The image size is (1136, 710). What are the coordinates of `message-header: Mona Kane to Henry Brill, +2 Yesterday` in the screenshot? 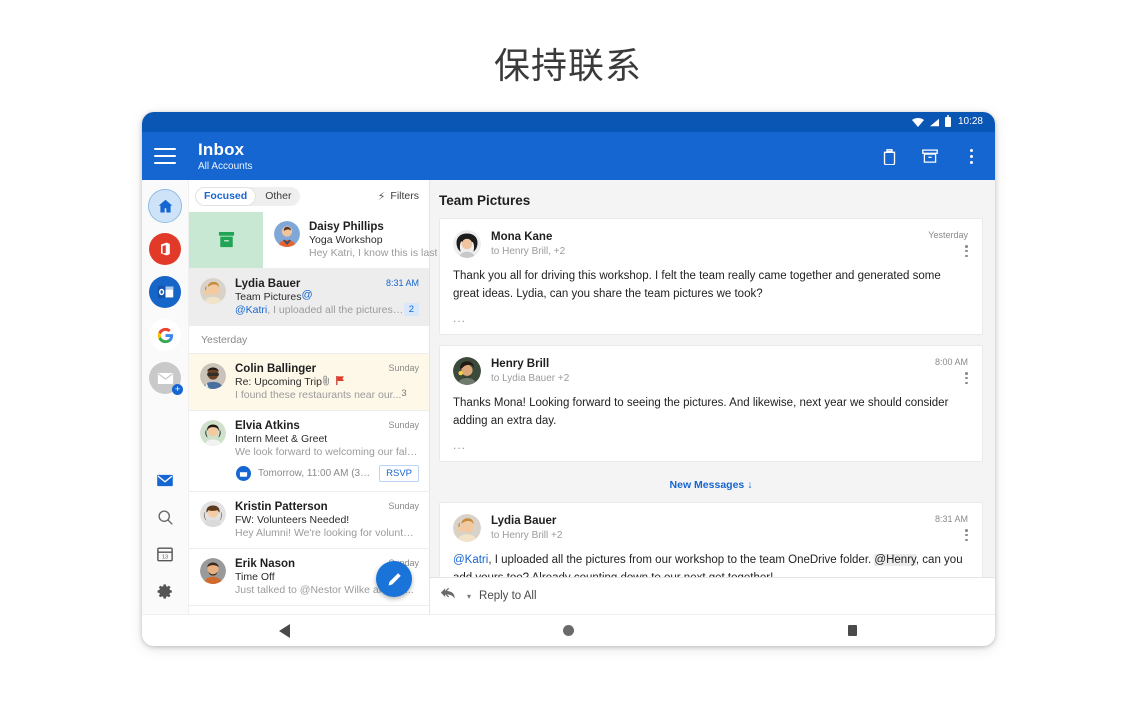 It's located at (710, 244).